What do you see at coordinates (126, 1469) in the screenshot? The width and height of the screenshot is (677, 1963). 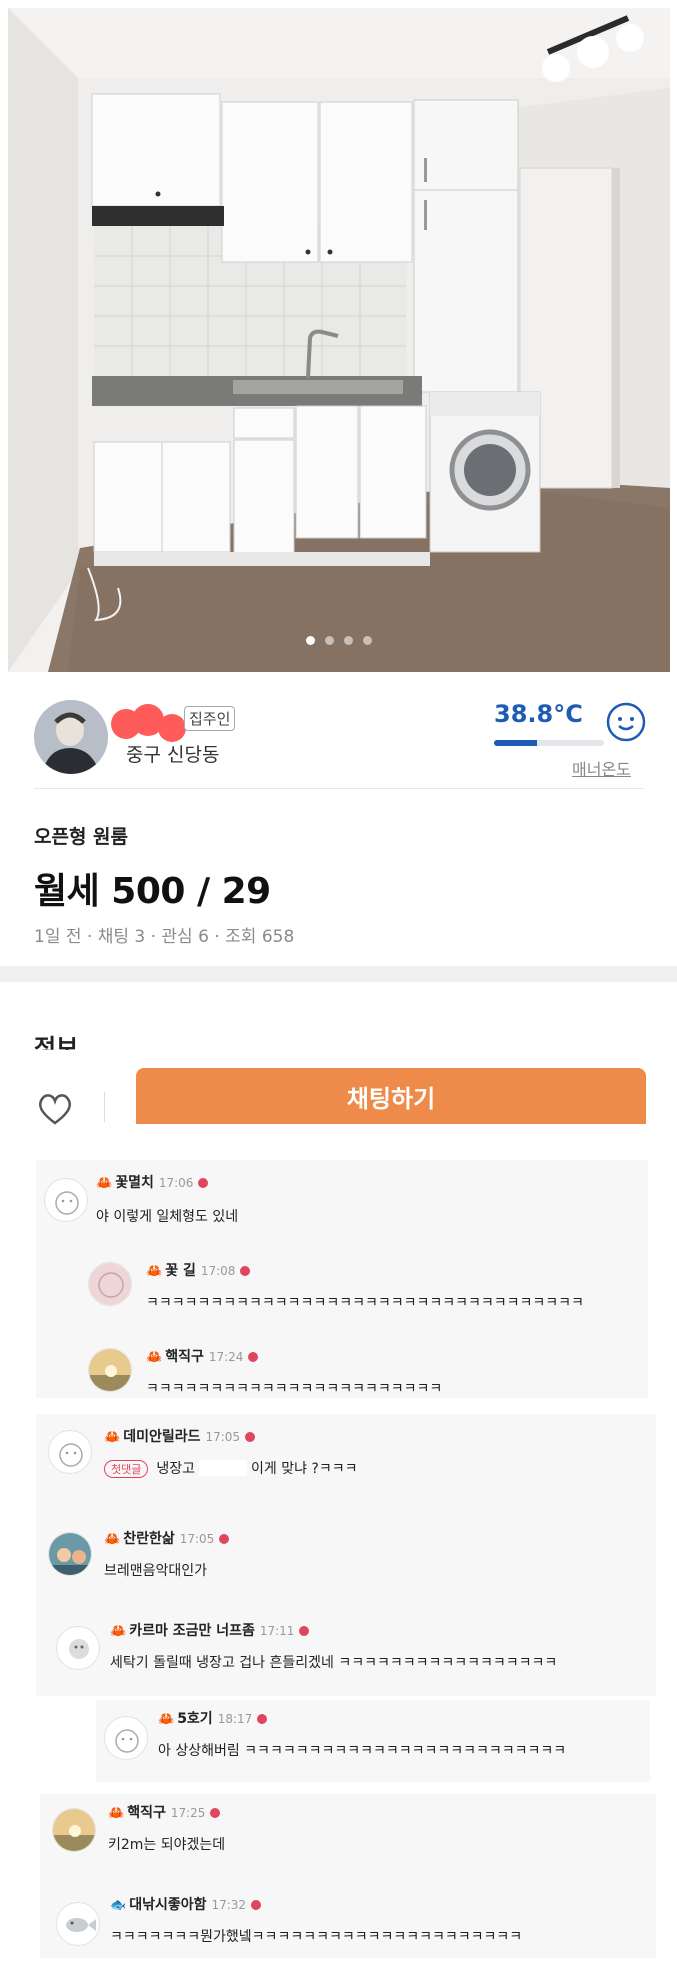 I see `first-comment-tag: 첫댓글` at bounding box center [126, 1469].